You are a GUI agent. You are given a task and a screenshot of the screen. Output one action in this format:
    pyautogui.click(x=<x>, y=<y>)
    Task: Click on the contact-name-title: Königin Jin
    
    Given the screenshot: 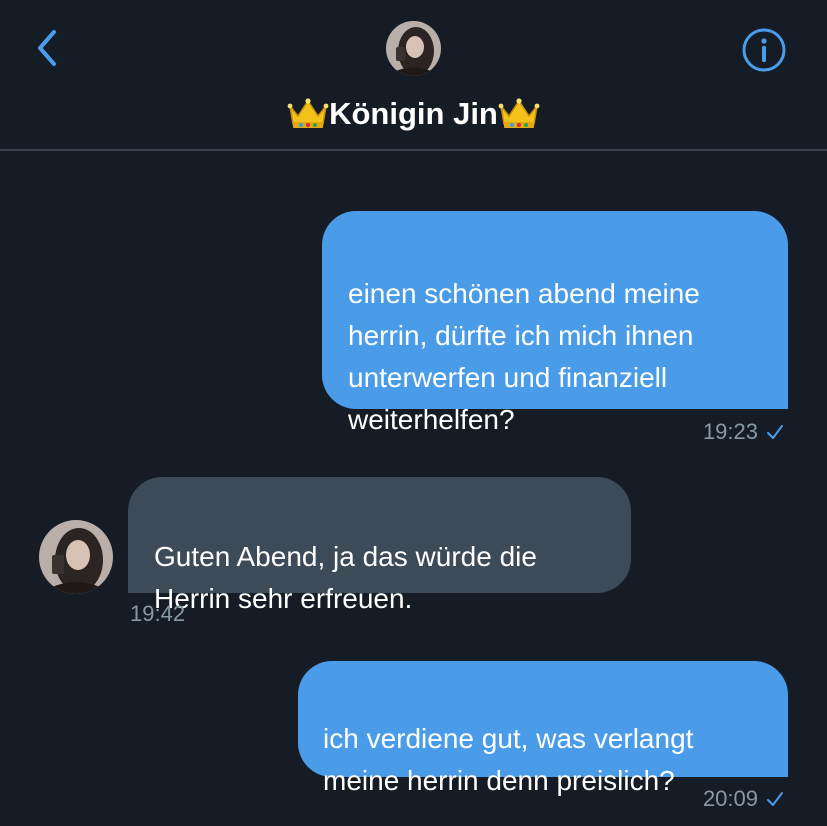 What is the action you would take?
    pyautogui.click(x=413, y=114)
    